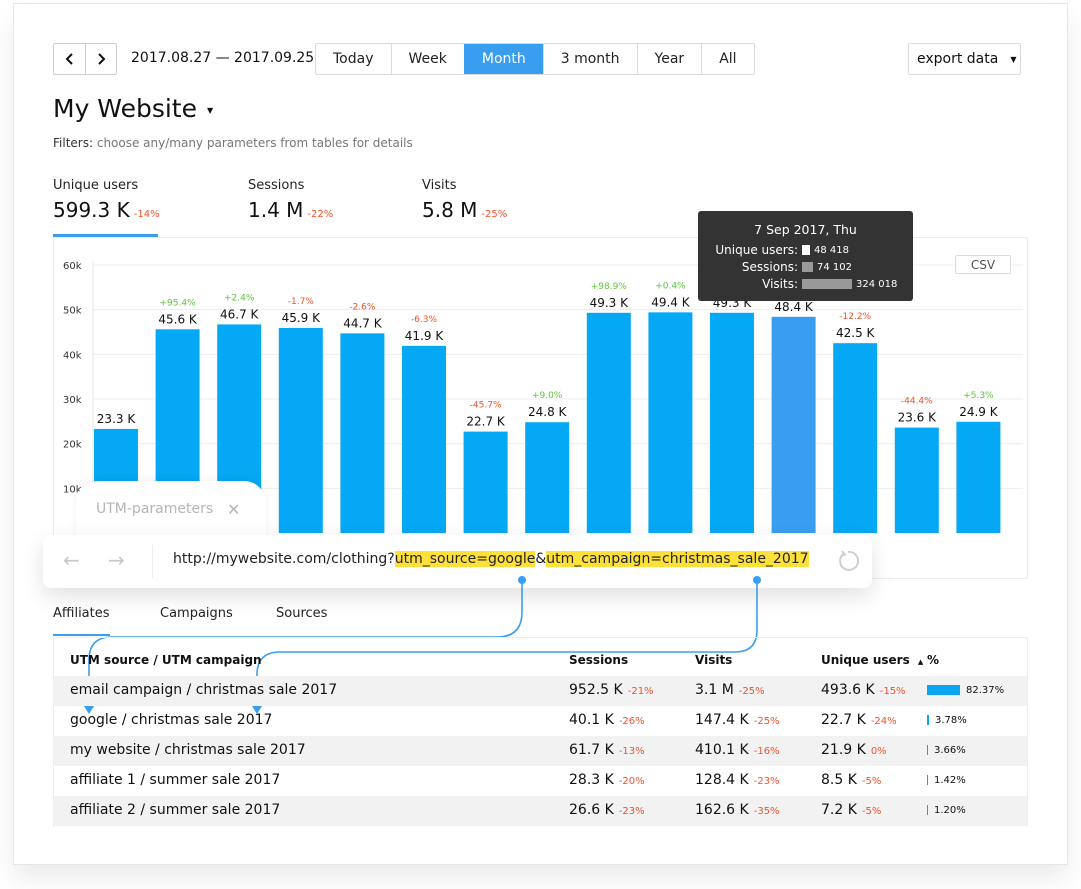  Describe the element at coordinates (983, 264) in the screenshot. I see `csv-button: CSV` at that location.